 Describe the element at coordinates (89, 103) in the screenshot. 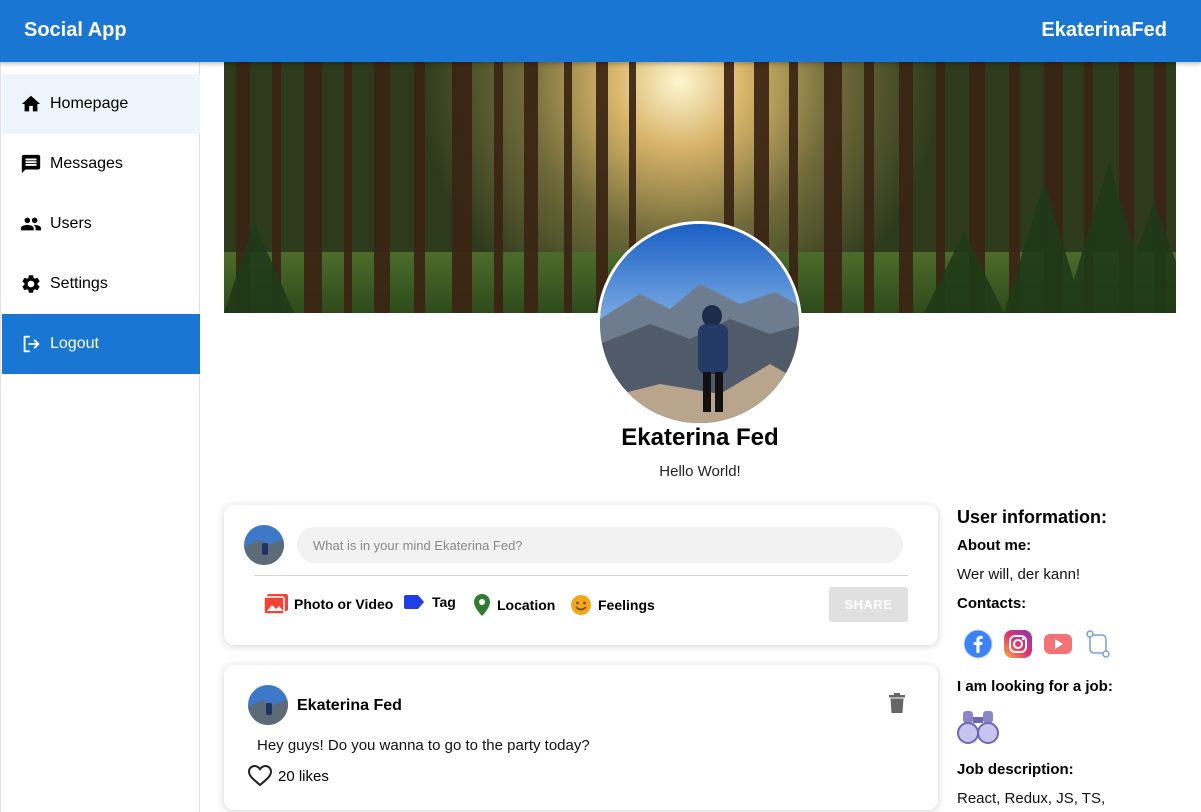

I see `sidebar-item-label: Homepage` at that location.